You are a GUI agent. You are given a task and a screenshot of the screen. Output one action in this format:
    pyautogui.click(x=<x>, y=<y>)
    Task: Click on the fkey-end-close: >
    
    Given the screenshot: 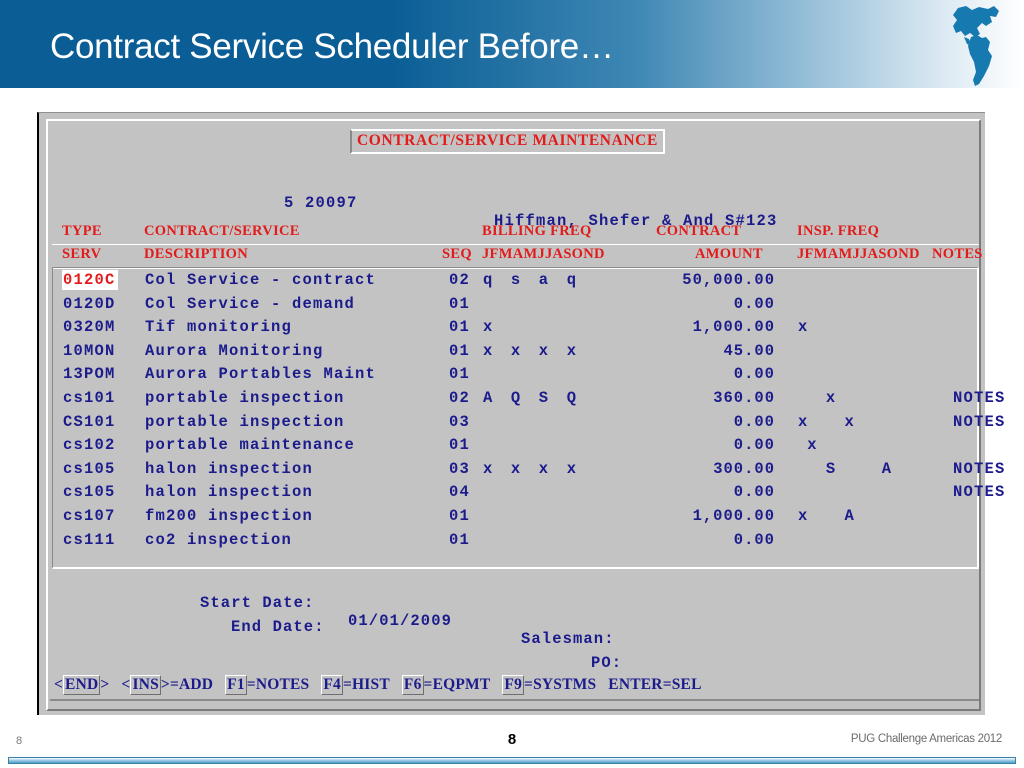 What is the action you would take?
    pyautogui.click(x=105, y=684)
    